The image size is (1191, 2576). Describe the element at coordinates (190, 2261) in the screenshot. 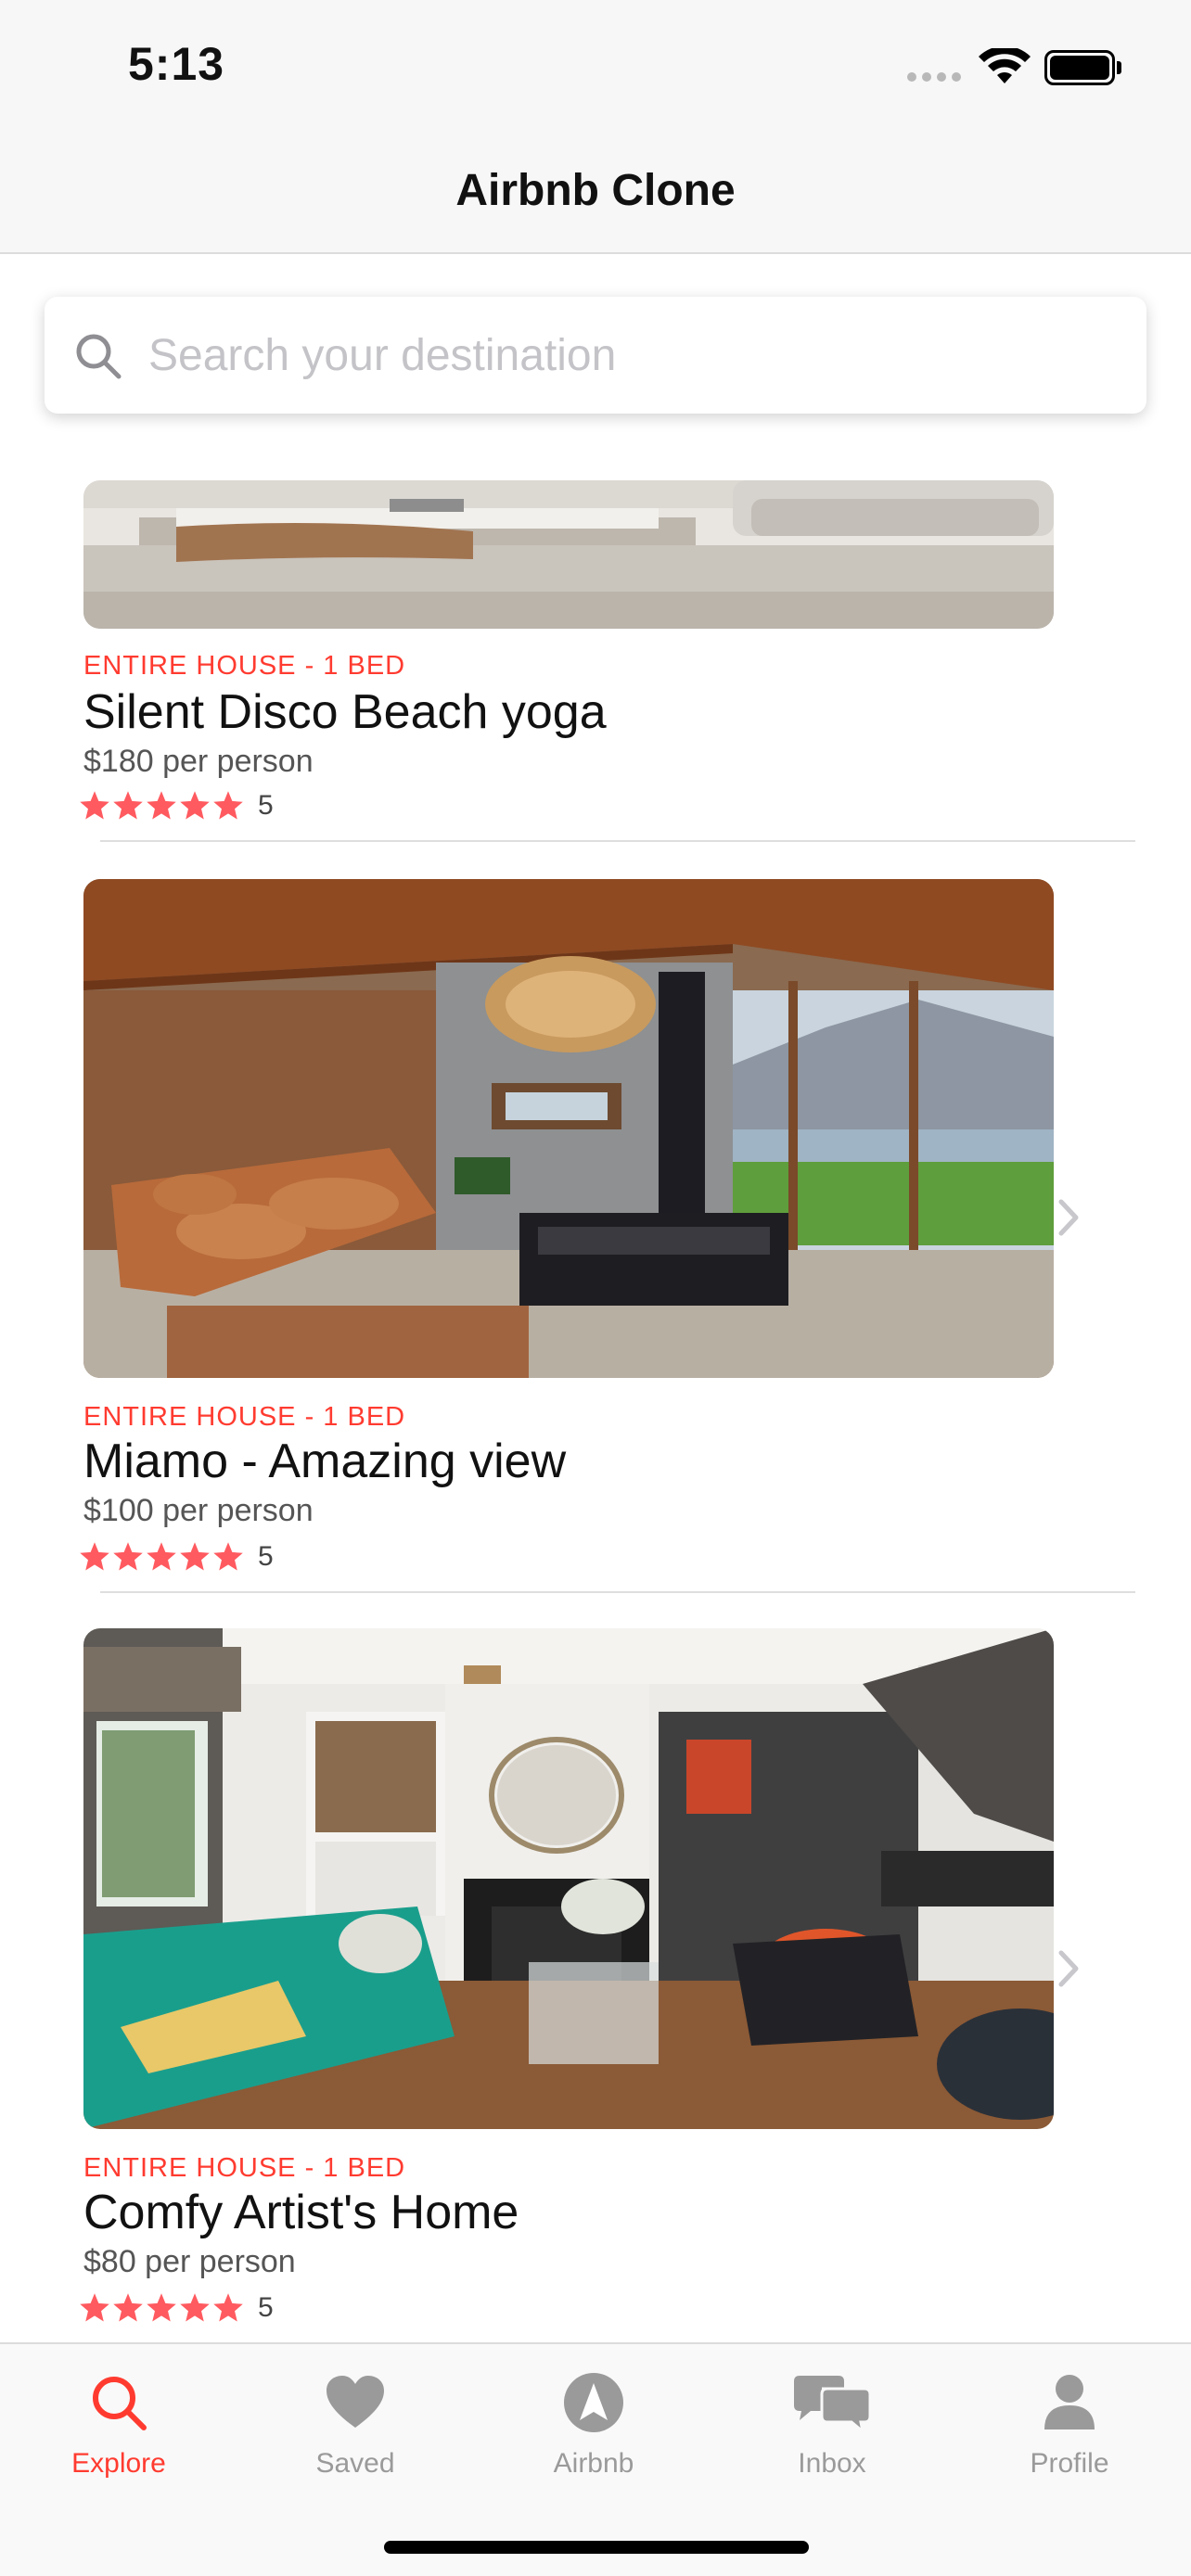

I see `listing-price: $80 per person` at that location.